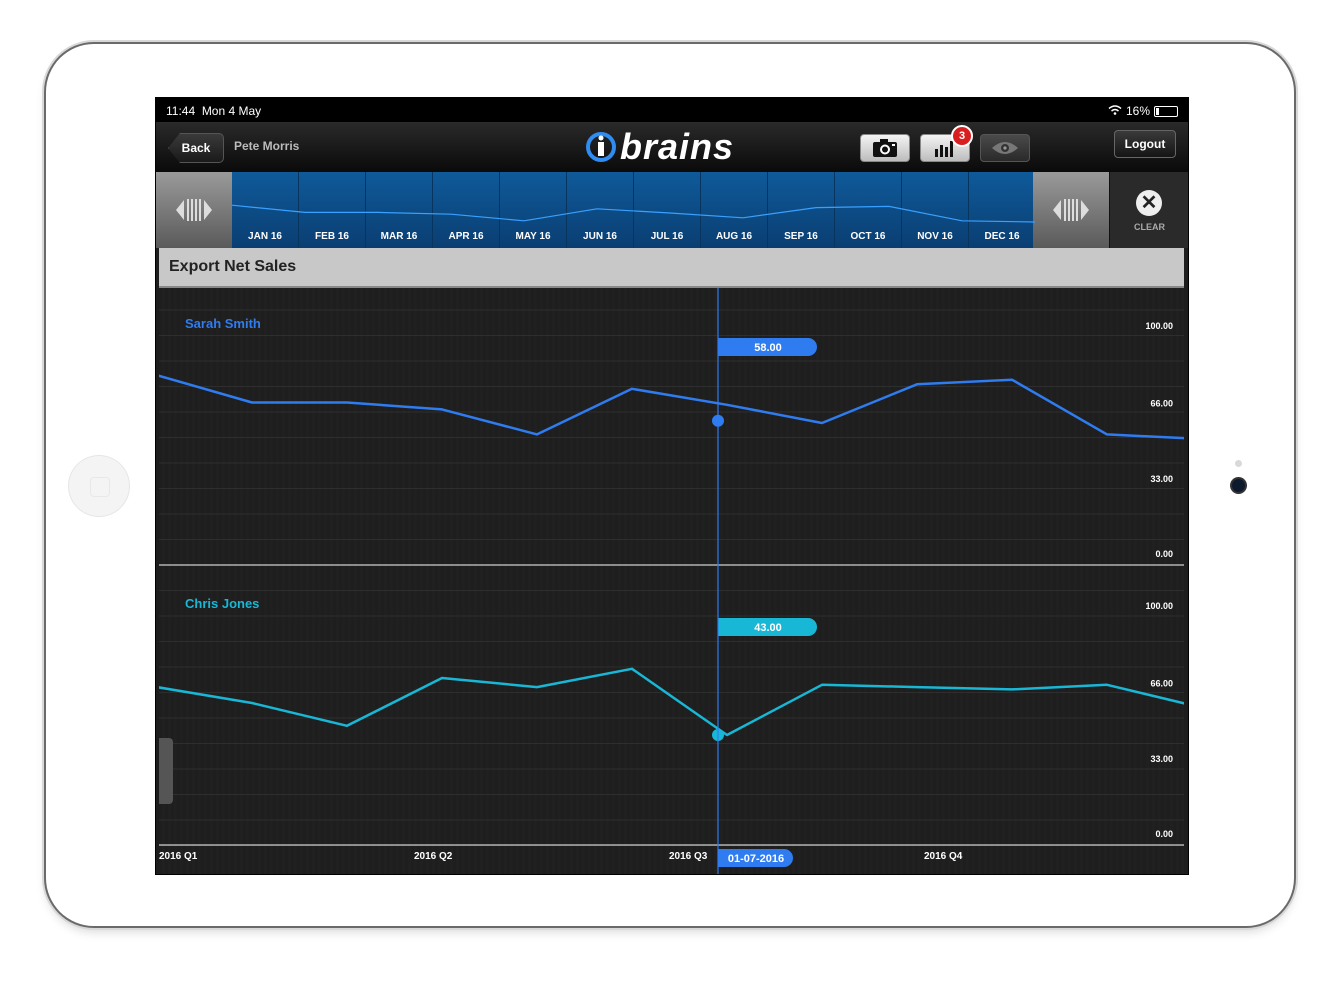  Describe the element at coordinates (178, 856) in the screenshot. I see `x-tick-label: 2016 Q1` at that location.